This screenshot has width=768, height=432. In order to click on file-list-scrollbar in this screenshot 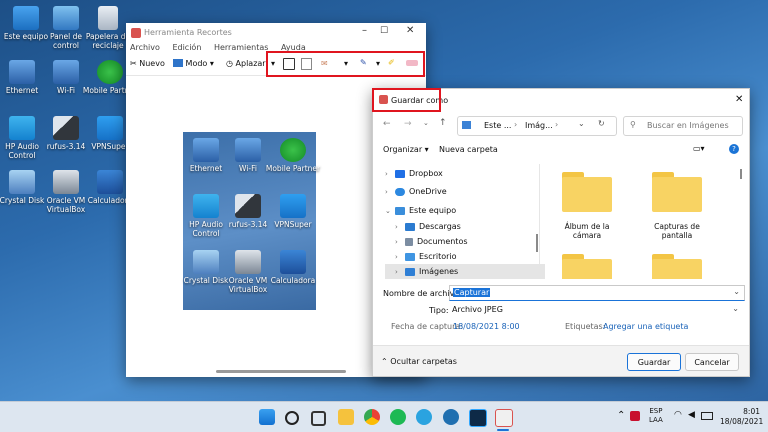, I will do `click(741, 174)`.